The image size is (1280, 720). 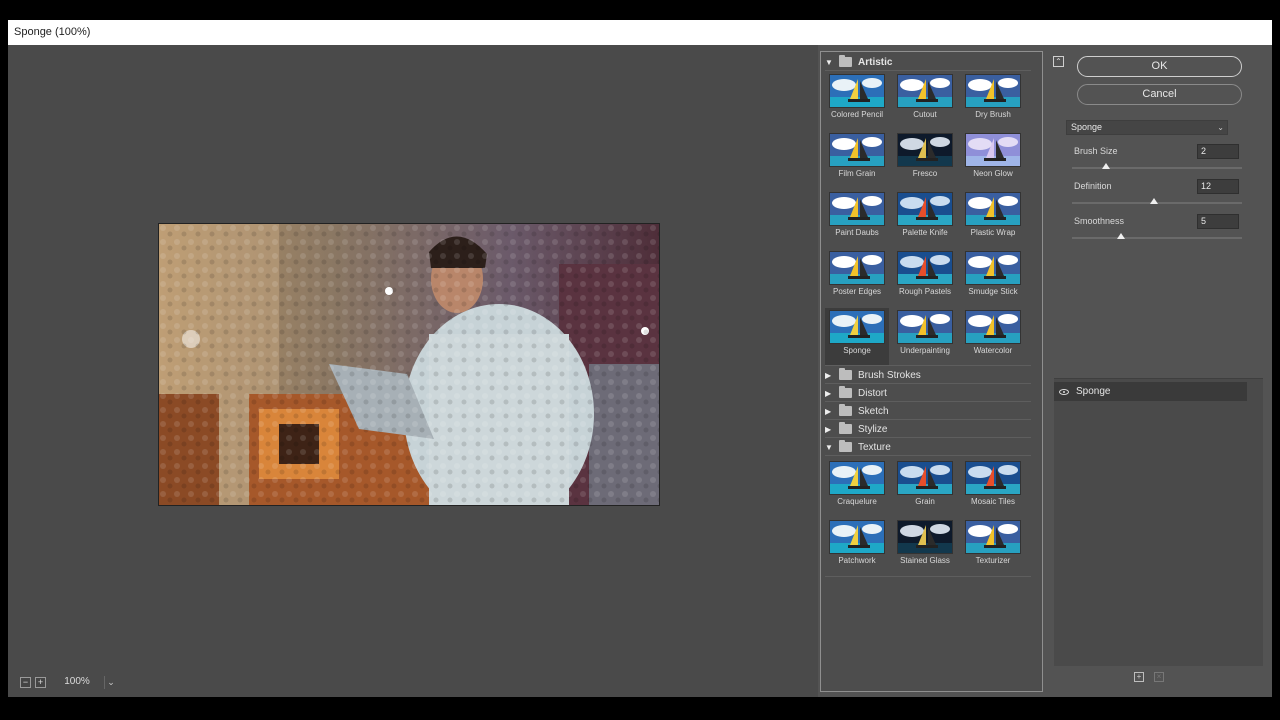 I want to click on category-sketch: ▶ Sketch, so click(x=928, y=411).